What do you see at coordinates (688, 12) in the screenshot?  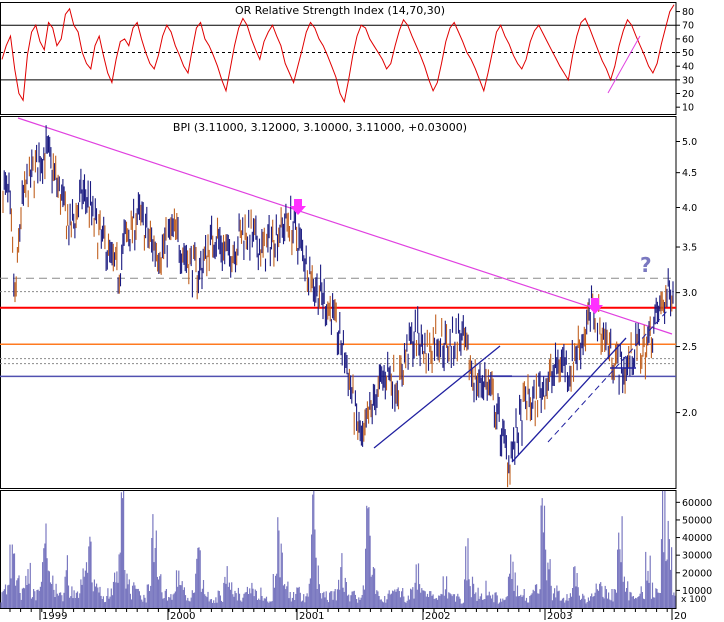 I see `rsi-tick-label: 80` at bounding box center [688, 12].